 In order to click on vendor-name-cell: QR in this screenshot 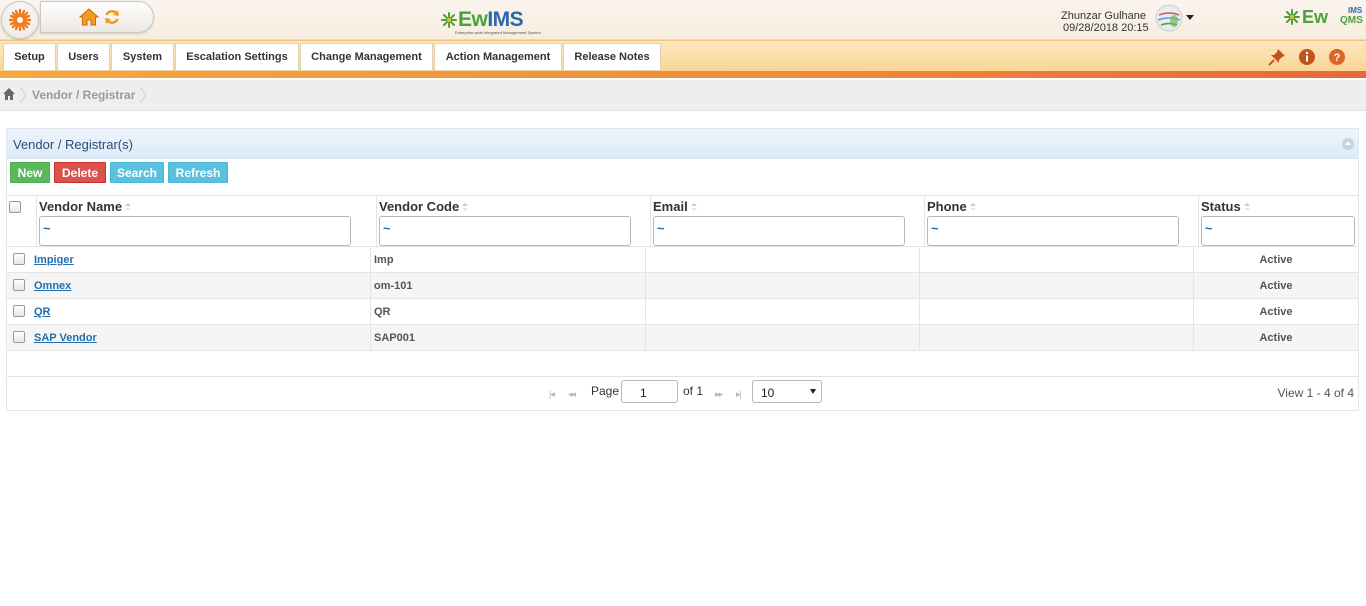, I will do `click(201, 312)`.